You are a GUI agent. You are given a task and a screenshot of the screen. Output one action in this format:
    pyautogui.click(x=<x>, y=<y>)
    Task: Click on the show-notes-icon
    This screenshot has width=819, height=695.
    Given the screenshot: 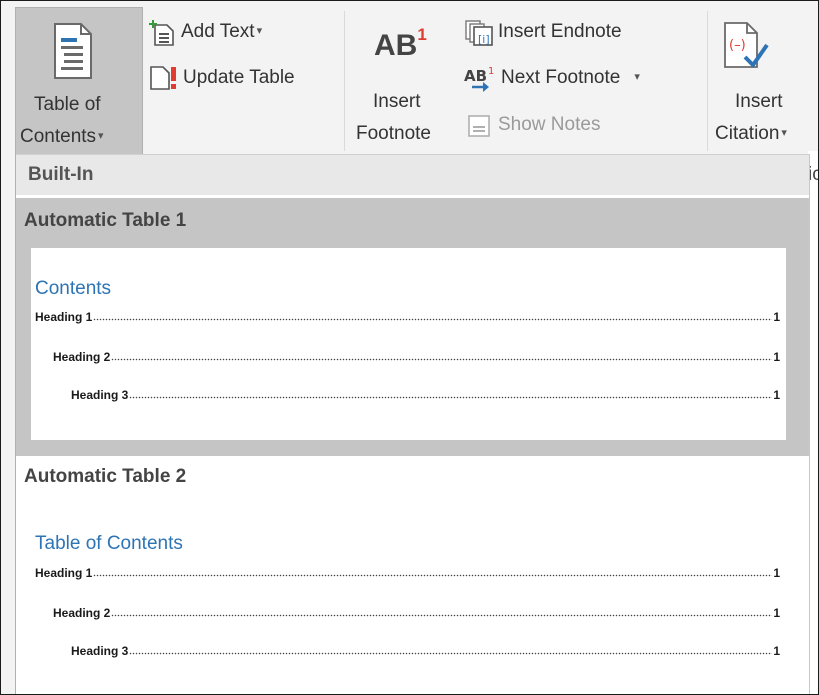 What is the action you would take?
    pyautogui.click(x=479, y=128)
    